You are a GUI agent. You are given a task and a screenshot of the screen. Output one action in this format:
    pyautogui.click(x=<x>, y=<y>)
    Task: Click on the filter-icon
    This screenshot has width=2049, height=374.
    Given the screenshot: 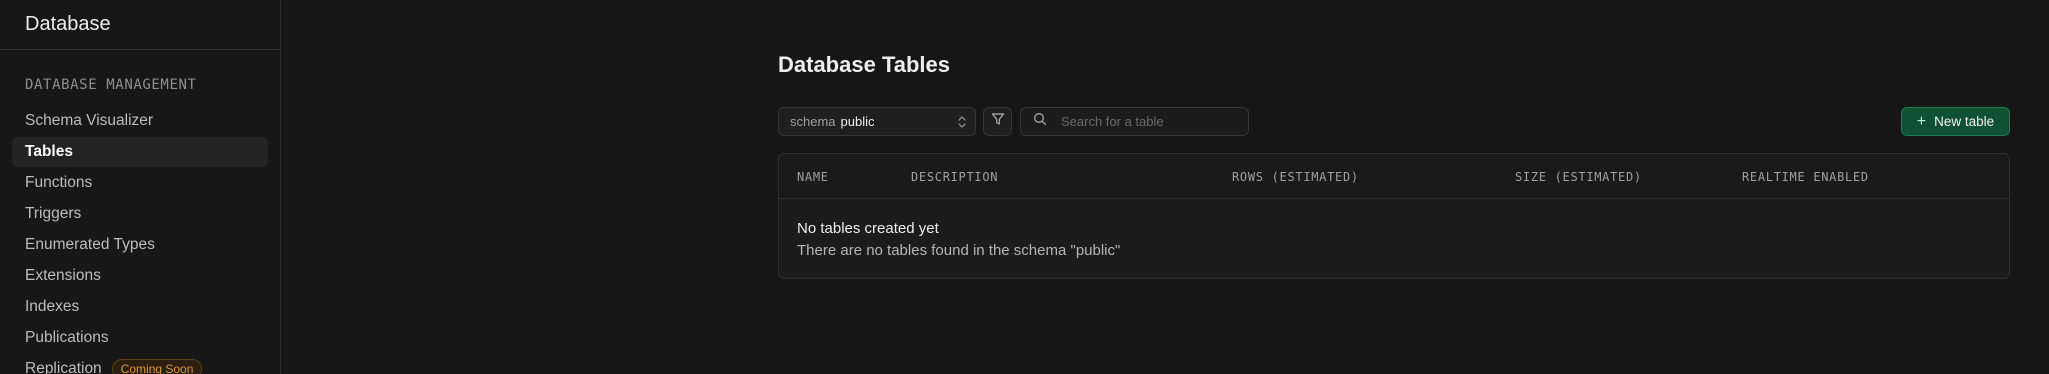 What is the action you would take?
    pyautogui.click(x=998, y=121)
    